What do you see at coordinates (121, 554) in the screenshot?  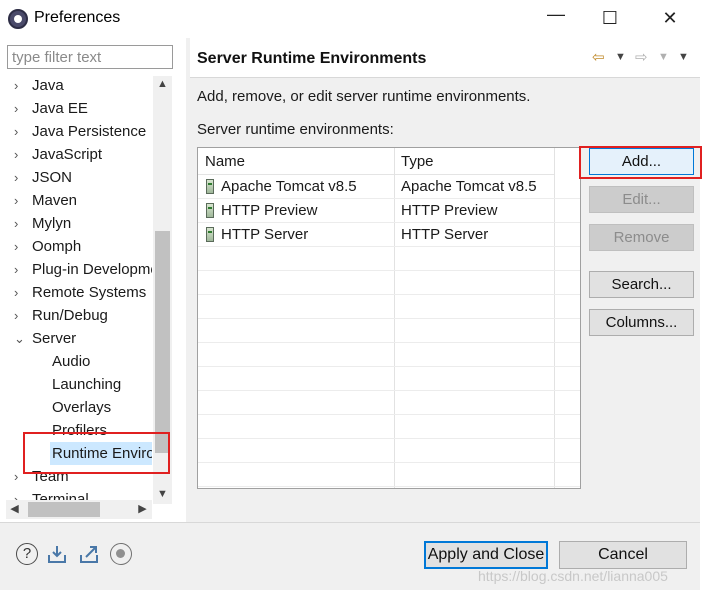 I see `record-icon` at bounding box center [121, 554].